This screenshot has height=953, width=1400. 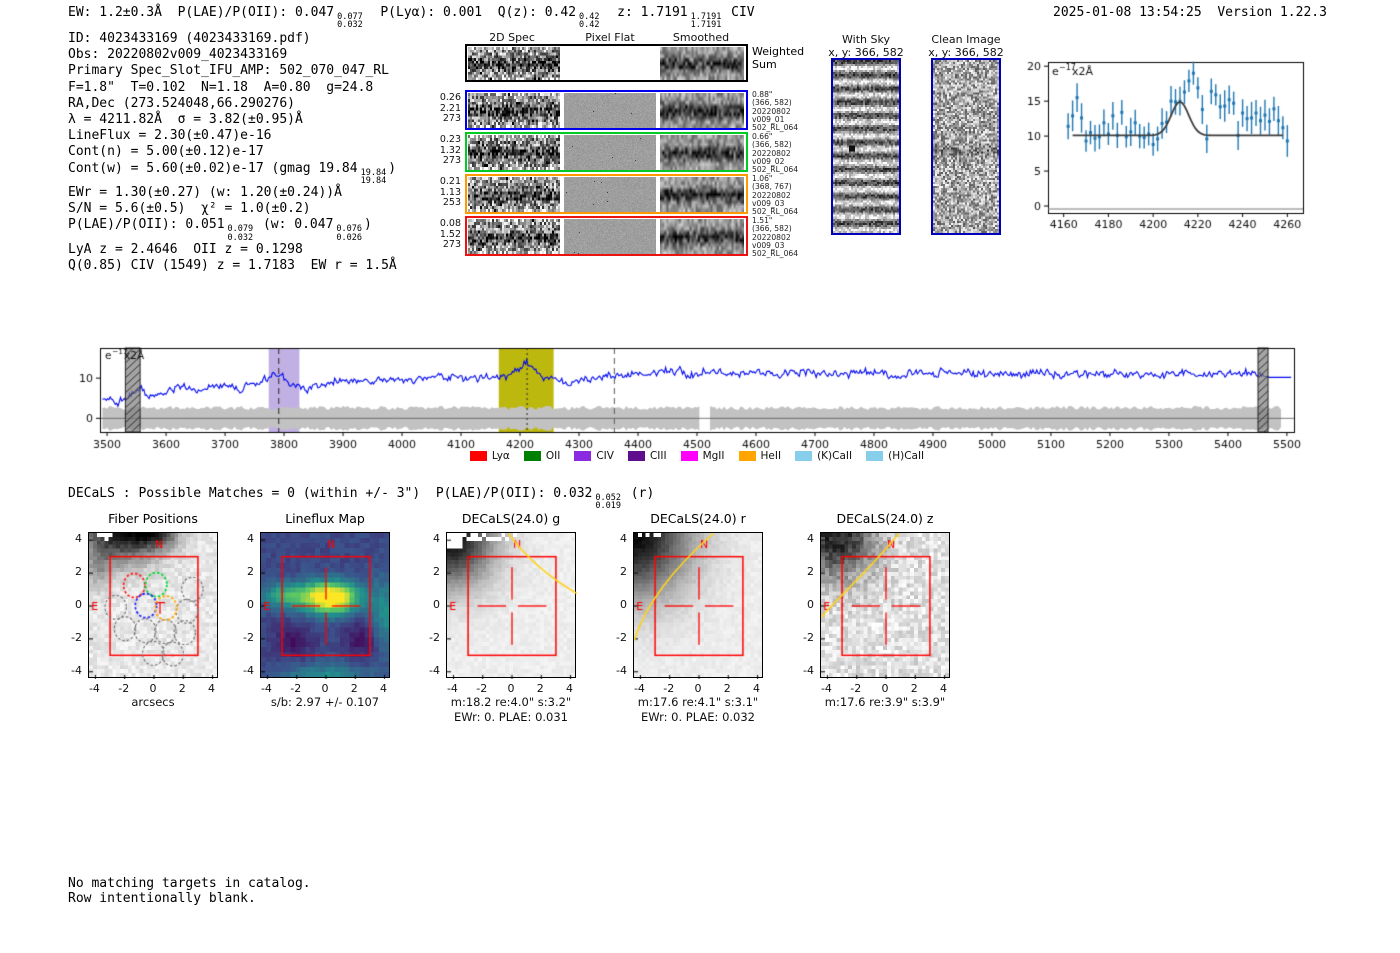 I want to click on stacked-uncertainty: 0.079 0.032, so click(x=241, y=233).